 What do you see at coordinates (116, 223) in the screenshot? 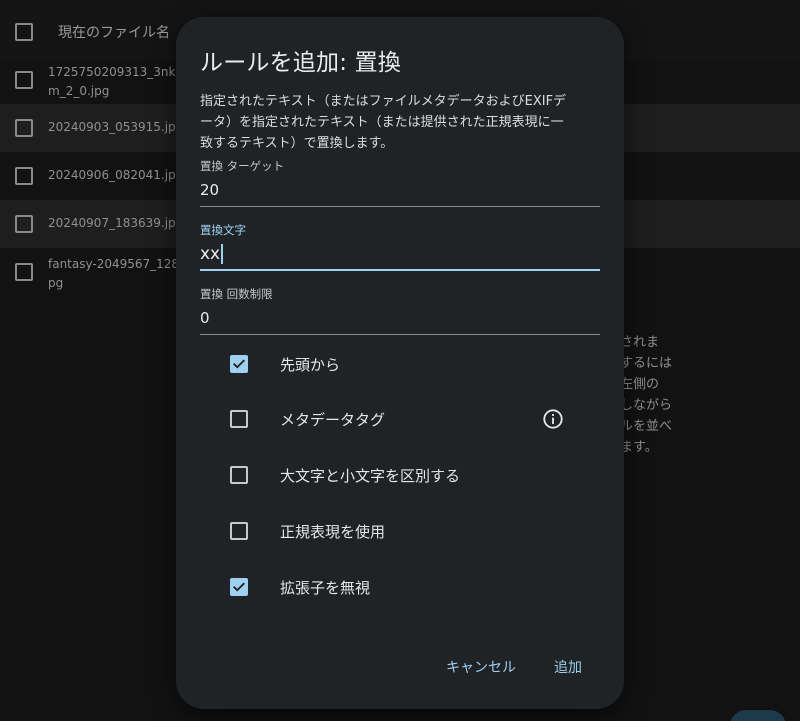
I see `file-name: 20240907_183639.jpg` at bounding box center [116, 223].